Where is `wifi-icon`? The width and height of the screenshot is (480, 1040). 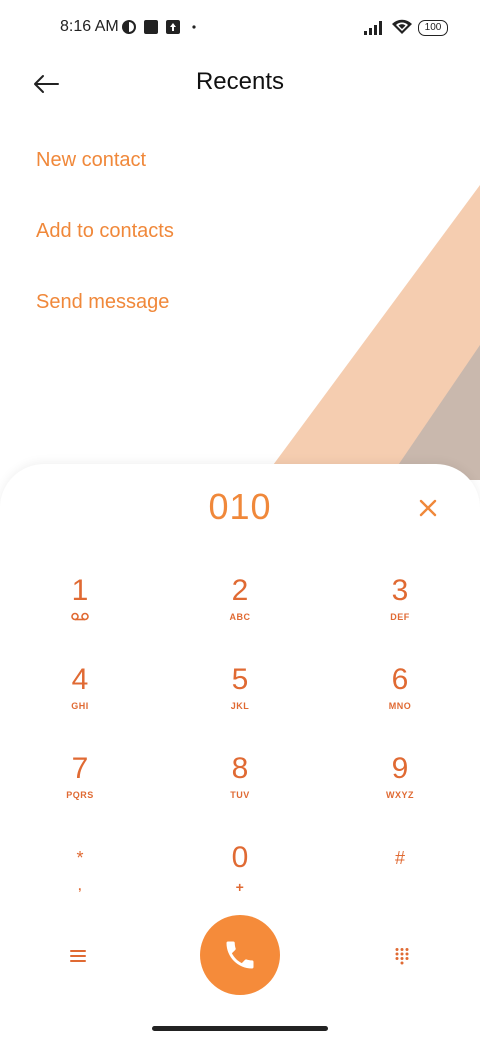 wifi-icon is located at coordinates (402, 27).